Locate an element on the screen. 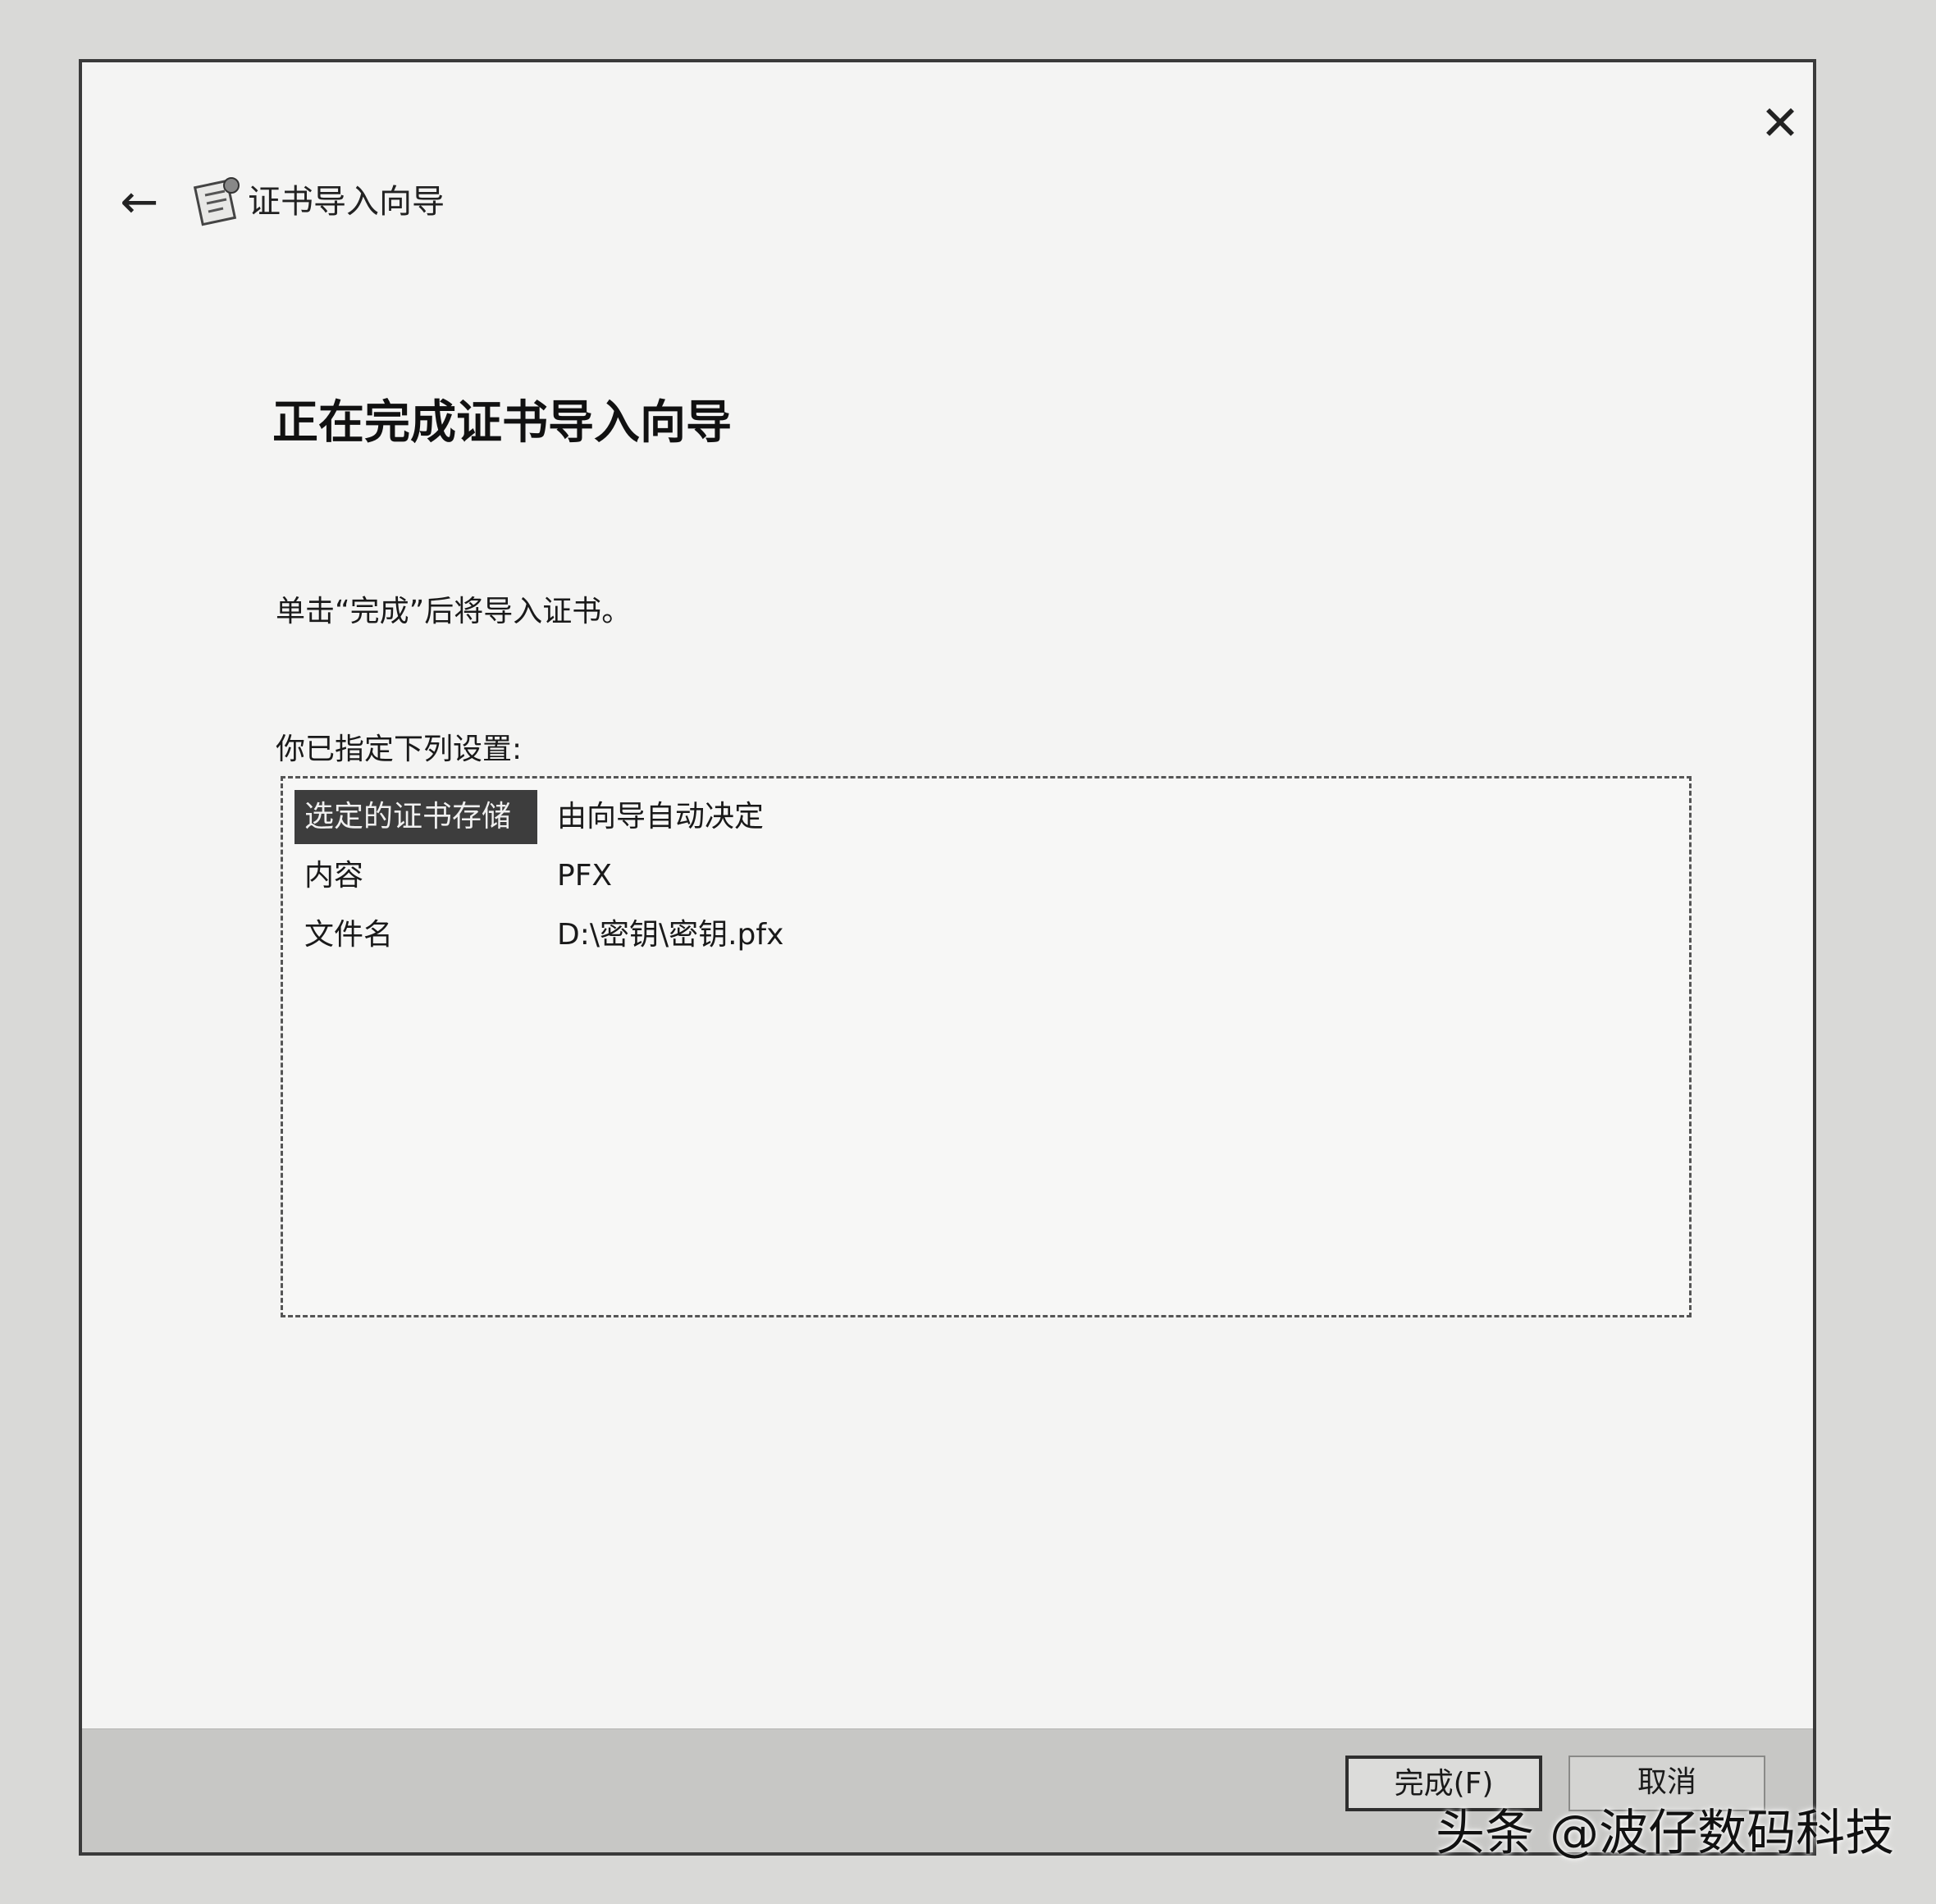  settings-label: 你已指定下列设置: is located at coordinates (399, 749).